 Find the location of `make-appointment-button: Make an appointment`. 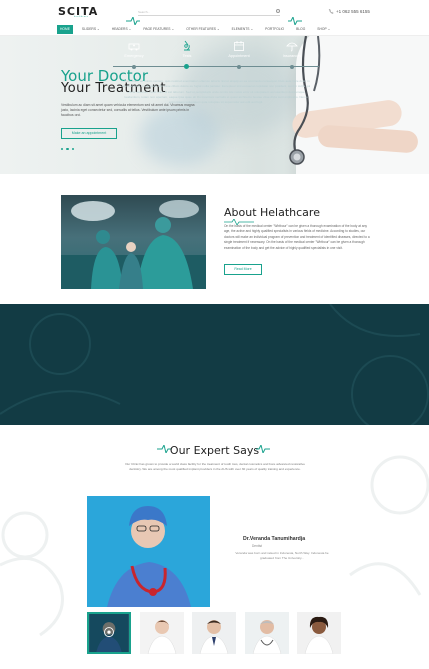

make-appointment-button: Make an appointment is located at coordinates (89, 133).